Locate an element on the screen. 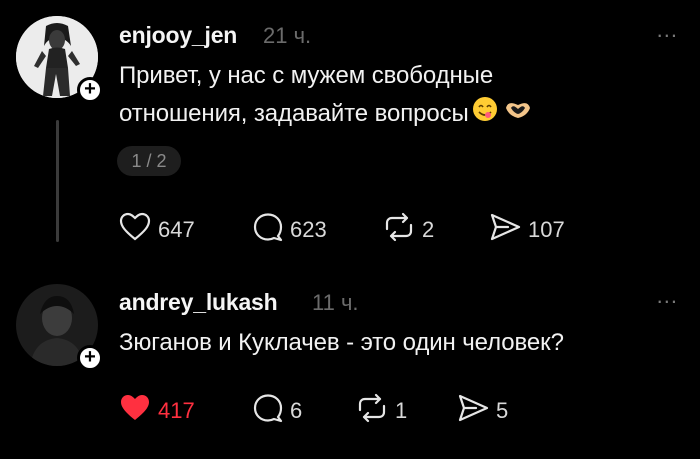  like-button: 647 is located at coordinates (156, 230).